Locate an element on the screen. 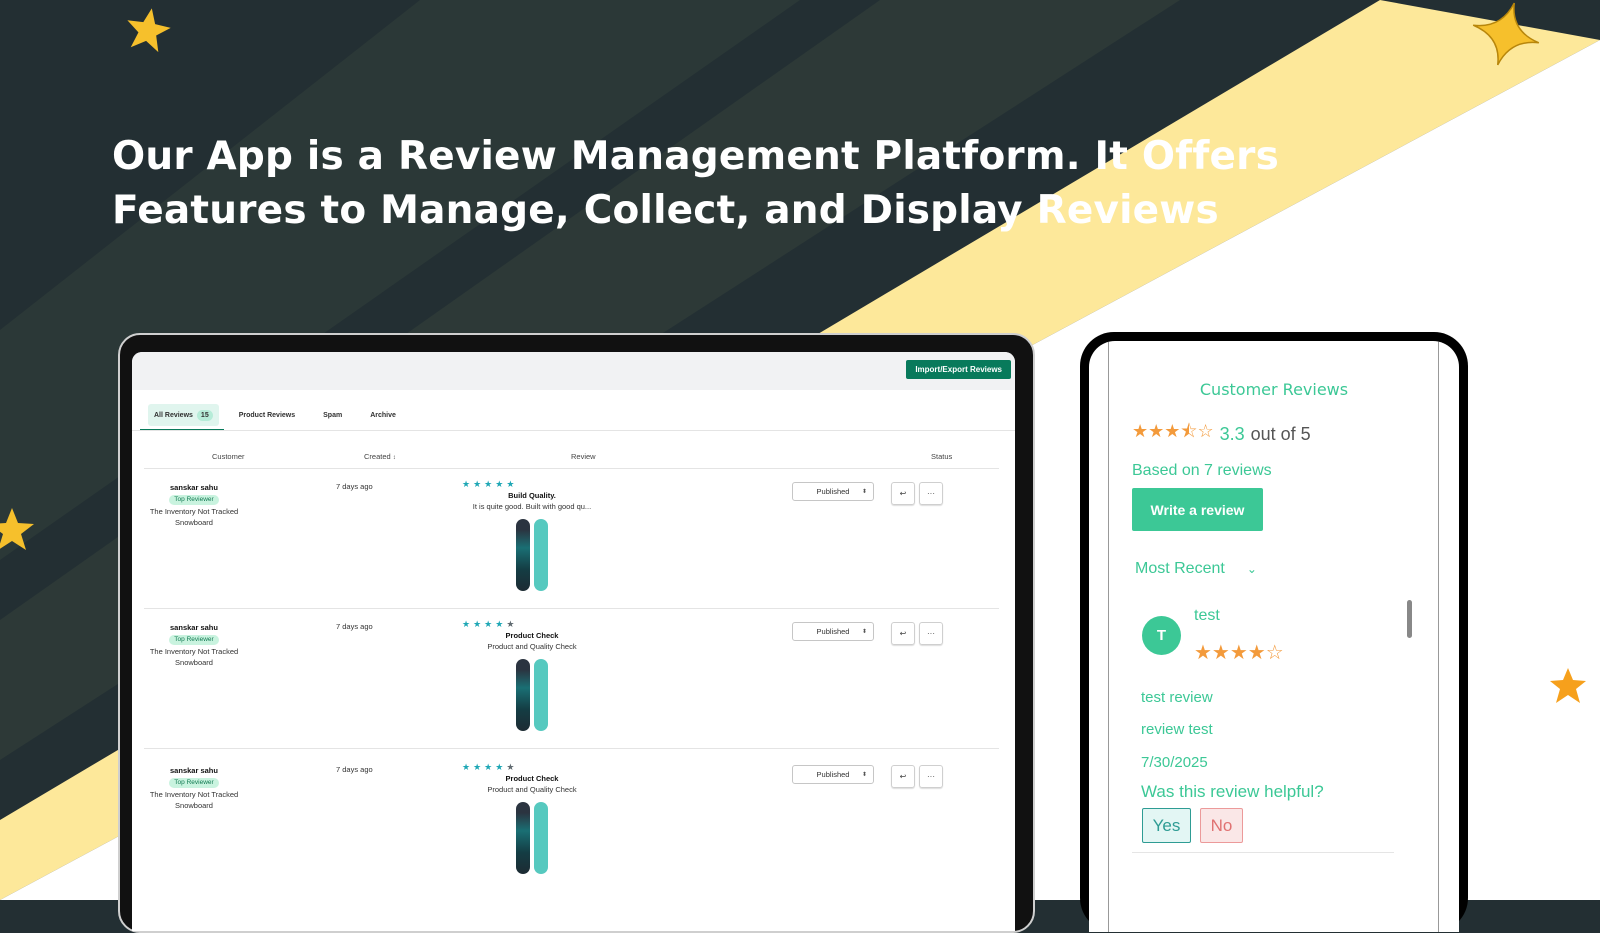  tab-all-reviews: All Reviews 15 is located at coordinates (183, 415).